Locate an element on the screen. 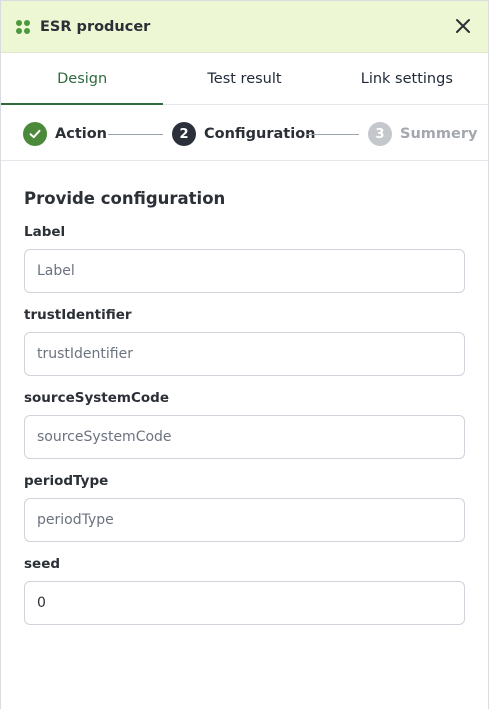 The image size is (489, 709). step-label: Configuration is located at coordinates (260, 134).